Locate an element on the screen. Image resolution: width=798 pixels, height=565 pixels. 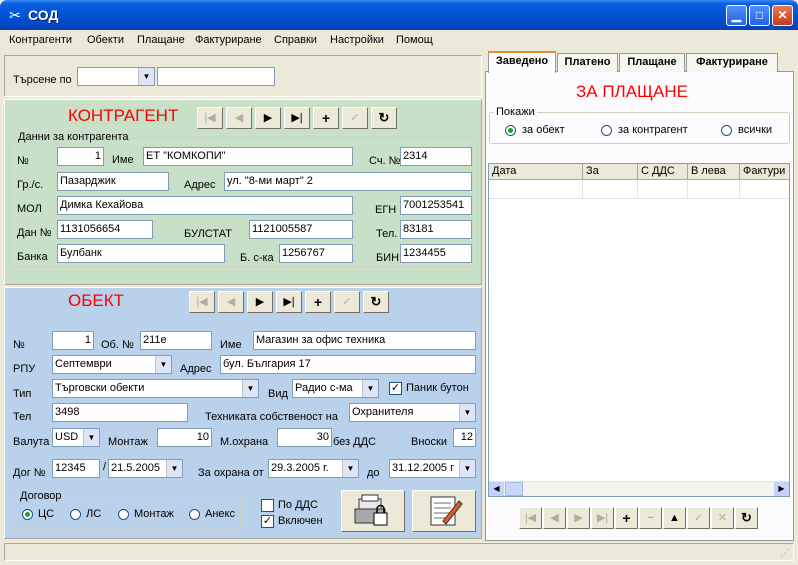
obekt-mguard-field: 30 is located at coordinates (304, 437).